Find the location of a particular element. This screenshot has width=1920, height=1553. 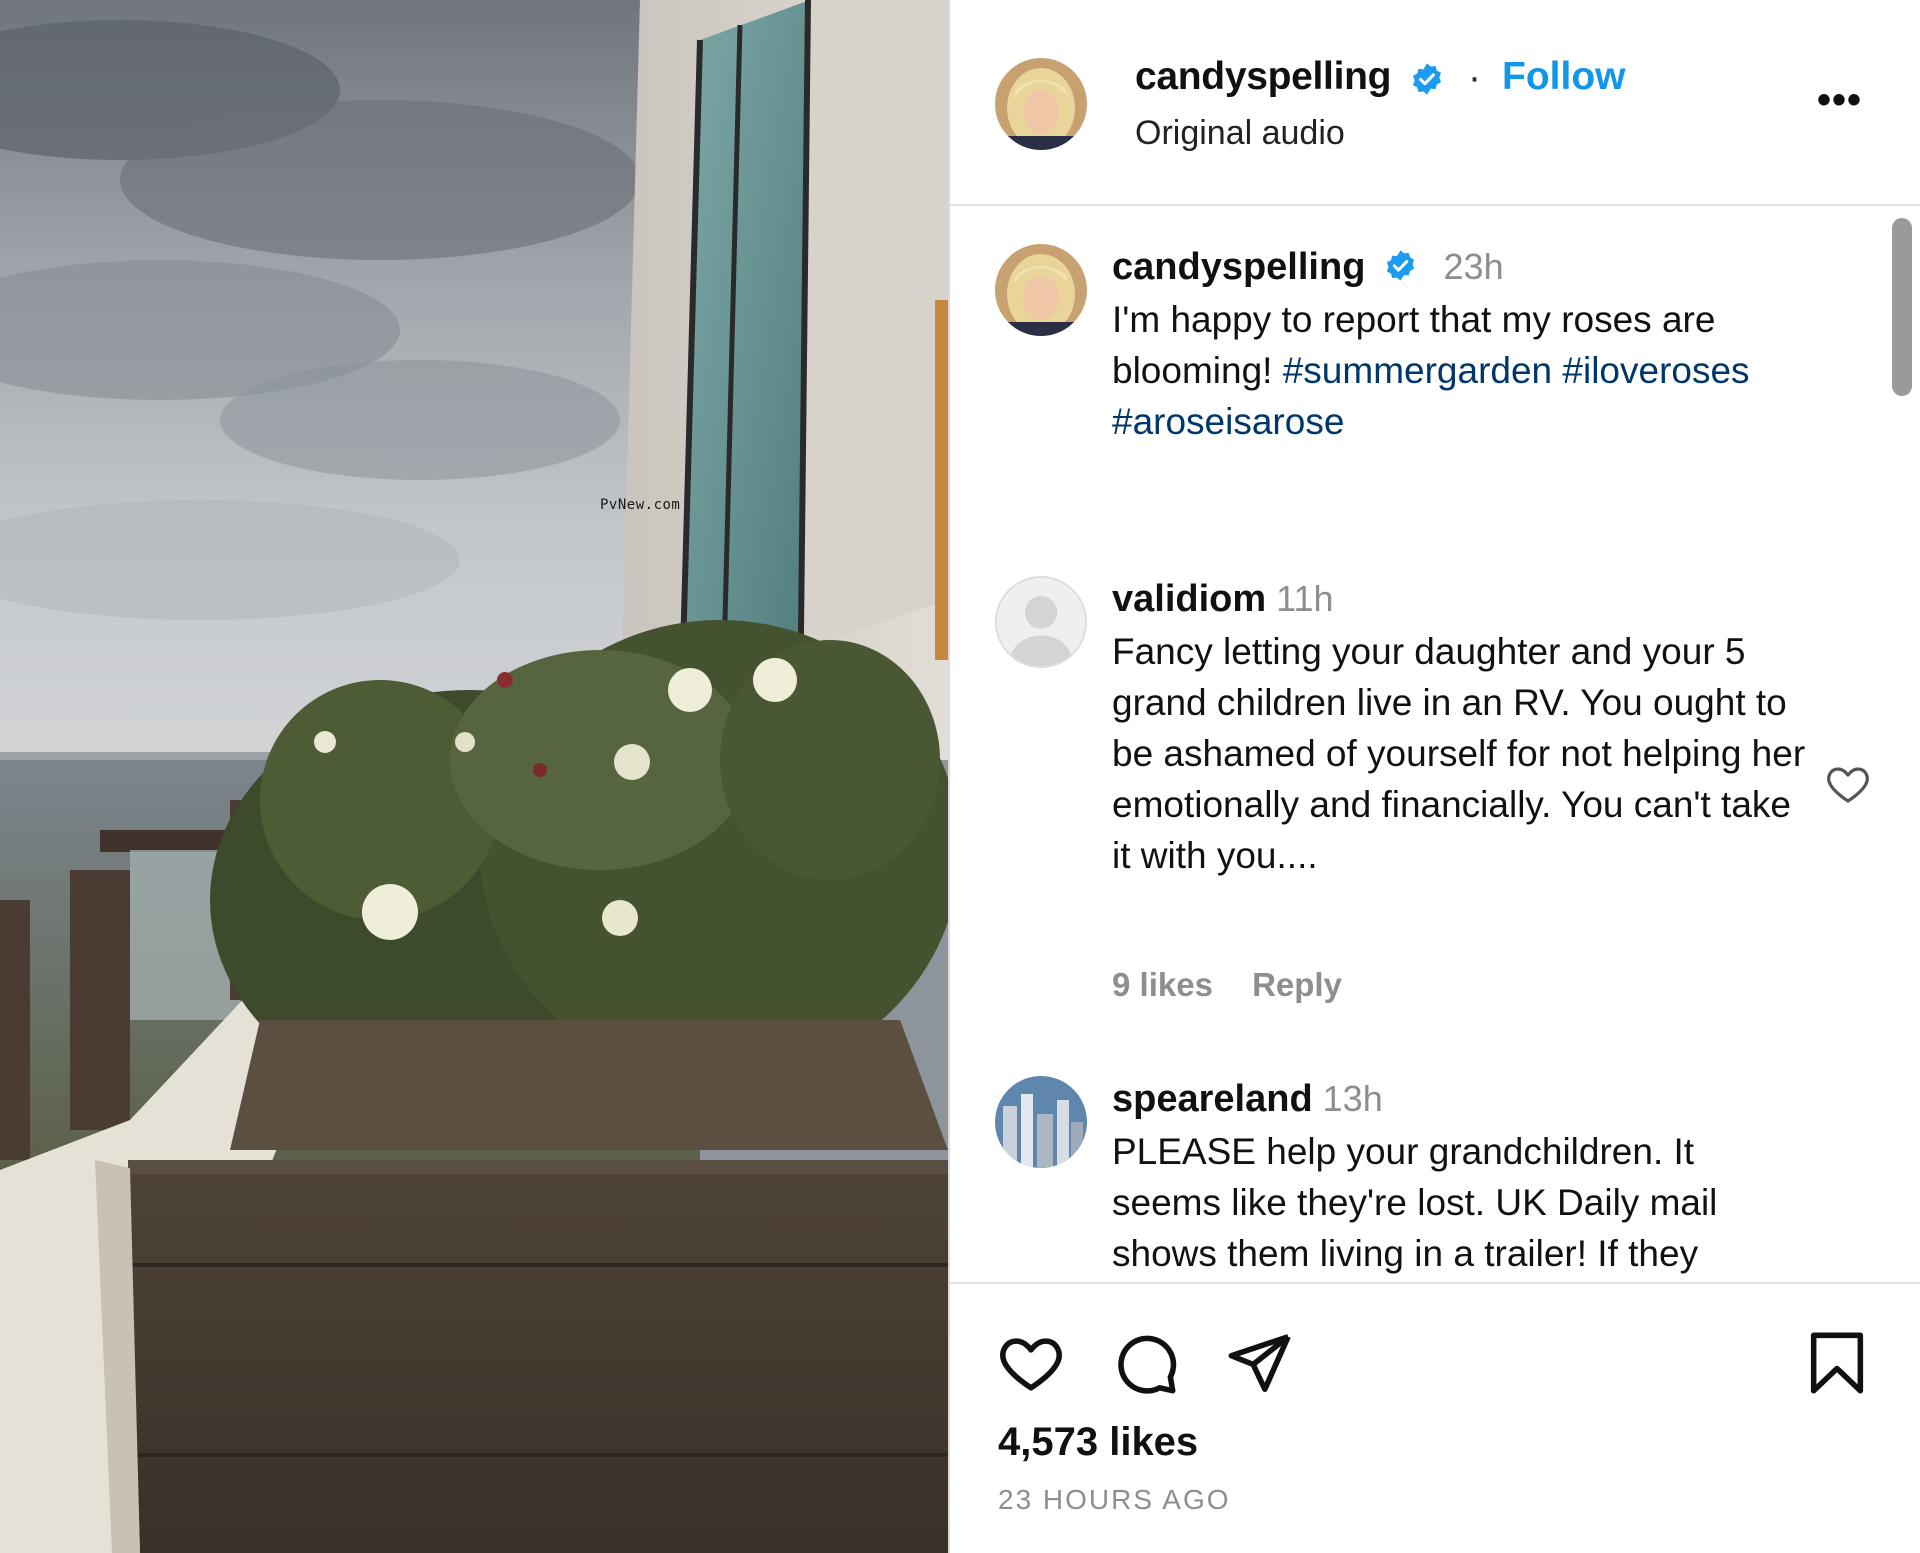

caption-time: 23h is located at coordinates (1473, 266).